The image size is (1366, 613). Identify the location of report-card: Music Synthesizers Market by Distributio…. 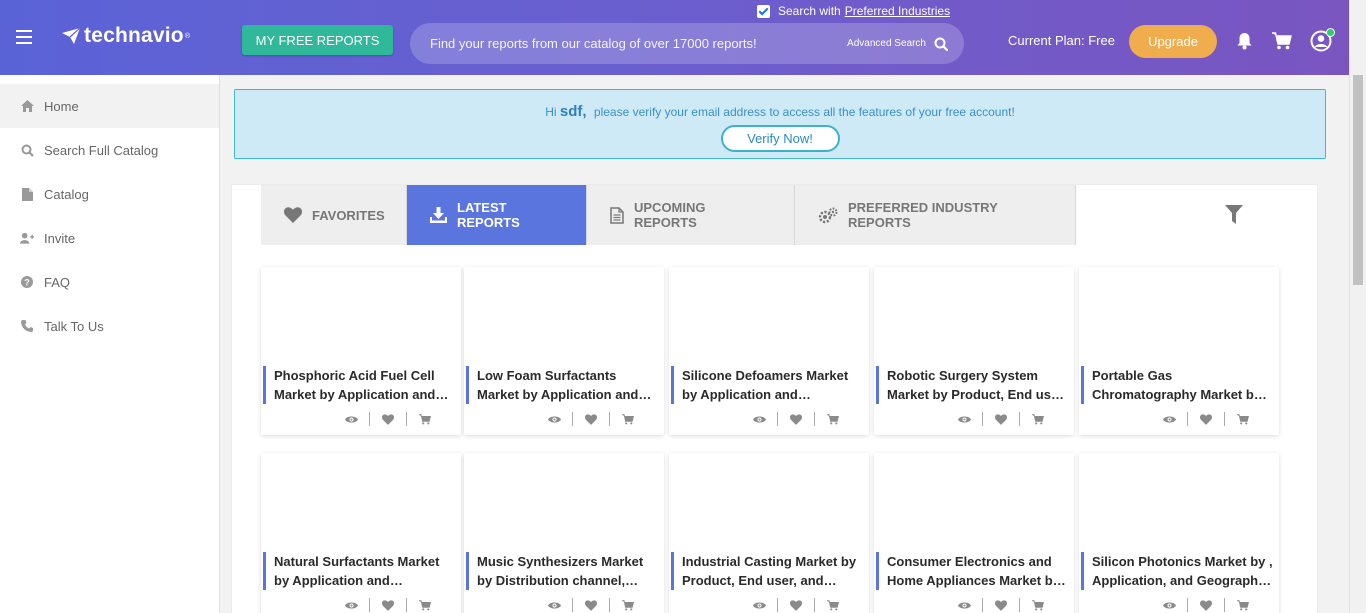
(564, 533).